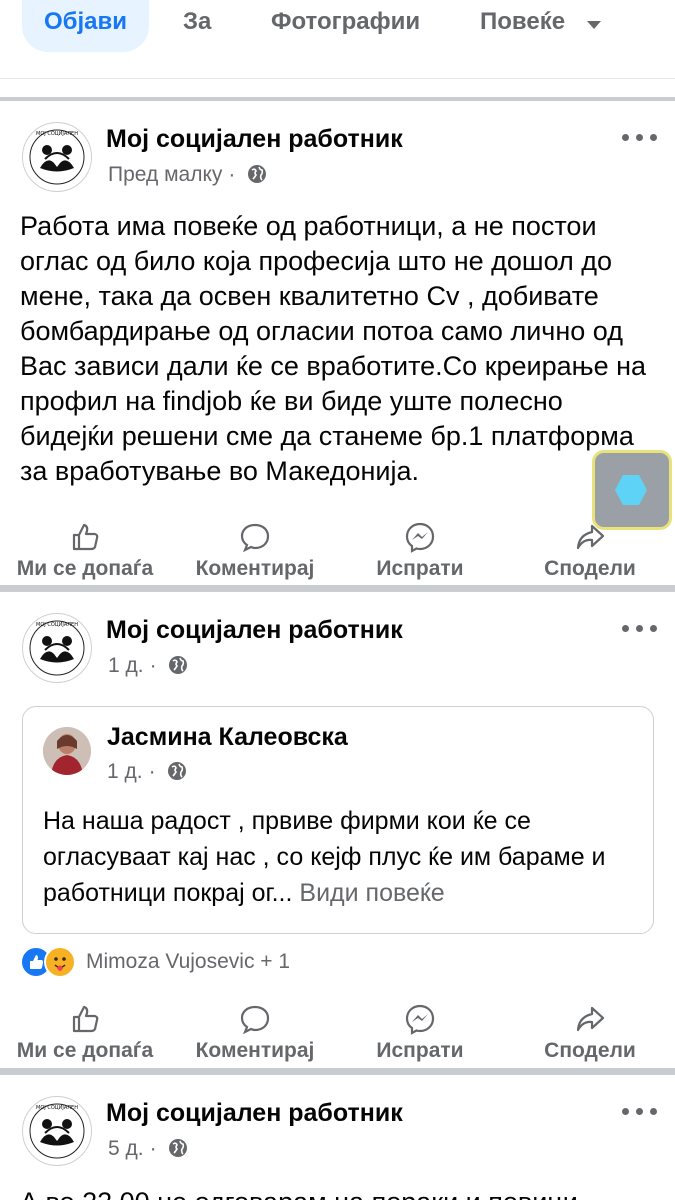  I want to click on hexagon-icon, so click(631, 490).